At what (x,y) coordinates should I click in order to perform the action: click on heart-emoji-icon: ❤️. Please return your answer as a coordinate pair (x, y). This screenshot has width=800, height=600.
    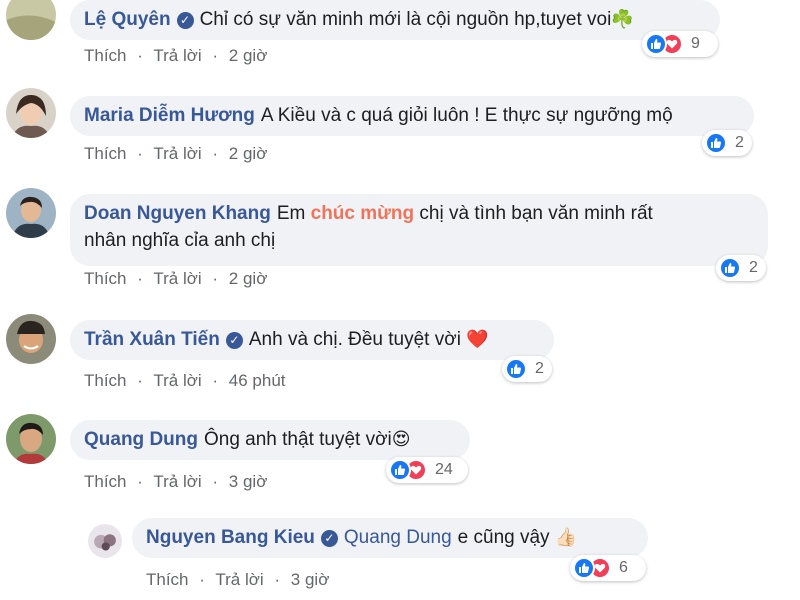
    Looking at the image, I should click on (477, 339).